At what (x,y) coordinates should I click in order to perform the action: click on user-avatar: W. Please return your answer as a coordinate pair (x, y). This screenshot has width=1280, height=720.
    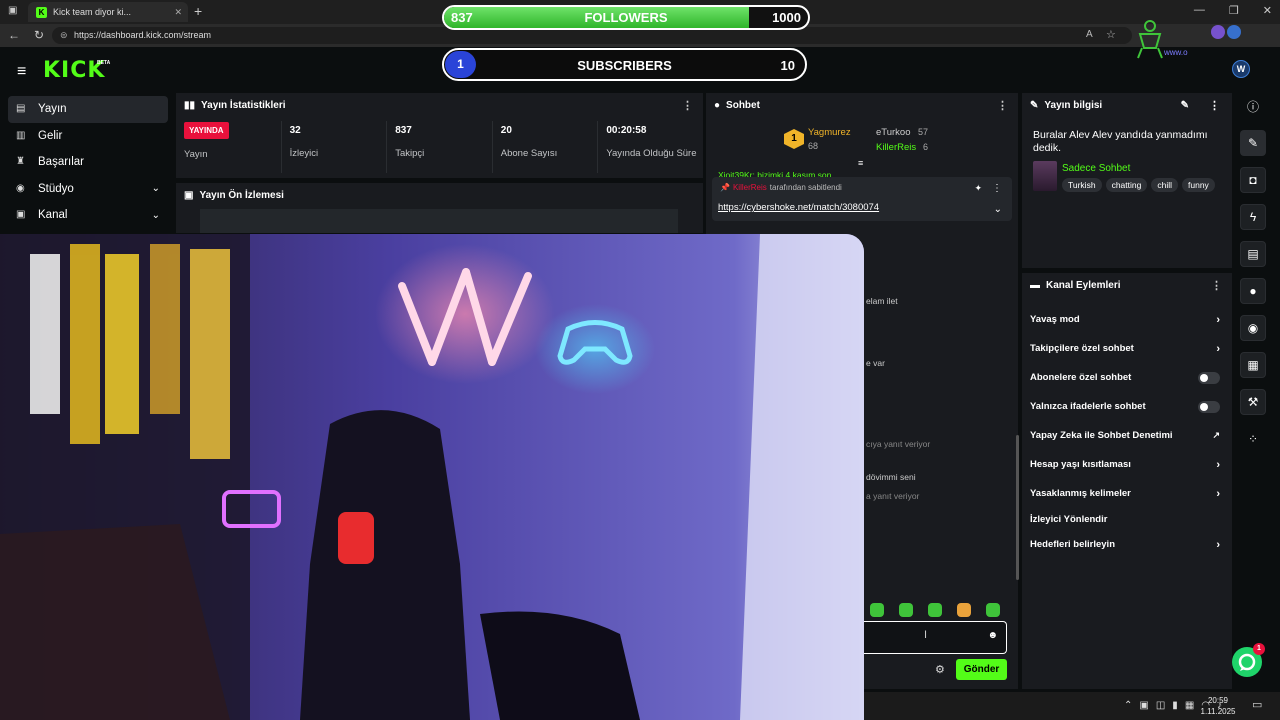
    Looking at the image, I should click on (1241, 69).